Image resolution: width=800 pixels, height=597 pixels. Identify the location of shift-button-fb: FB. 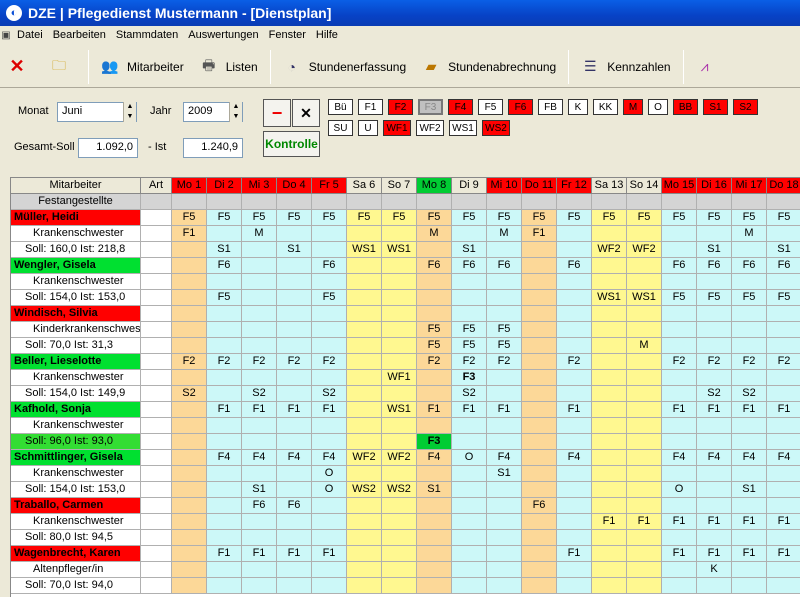
(550, 107).